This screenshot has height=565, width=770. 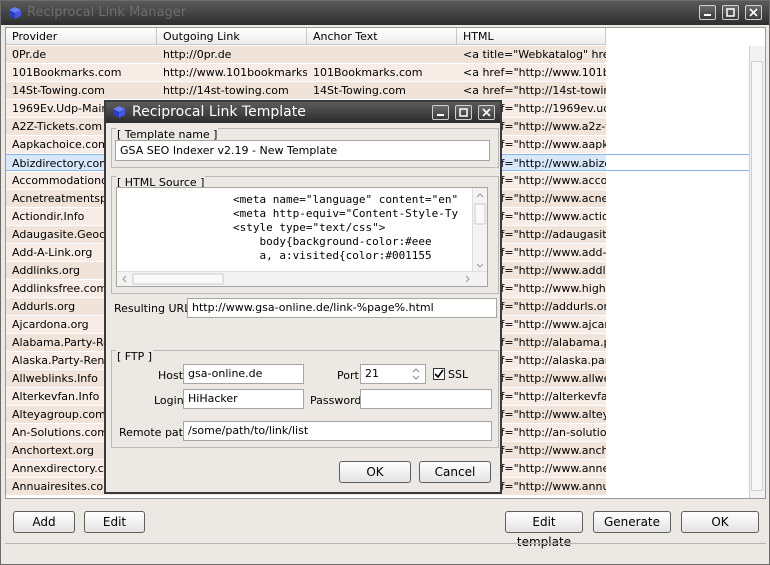 I want to click on password-input, so click(x=426, y=399).